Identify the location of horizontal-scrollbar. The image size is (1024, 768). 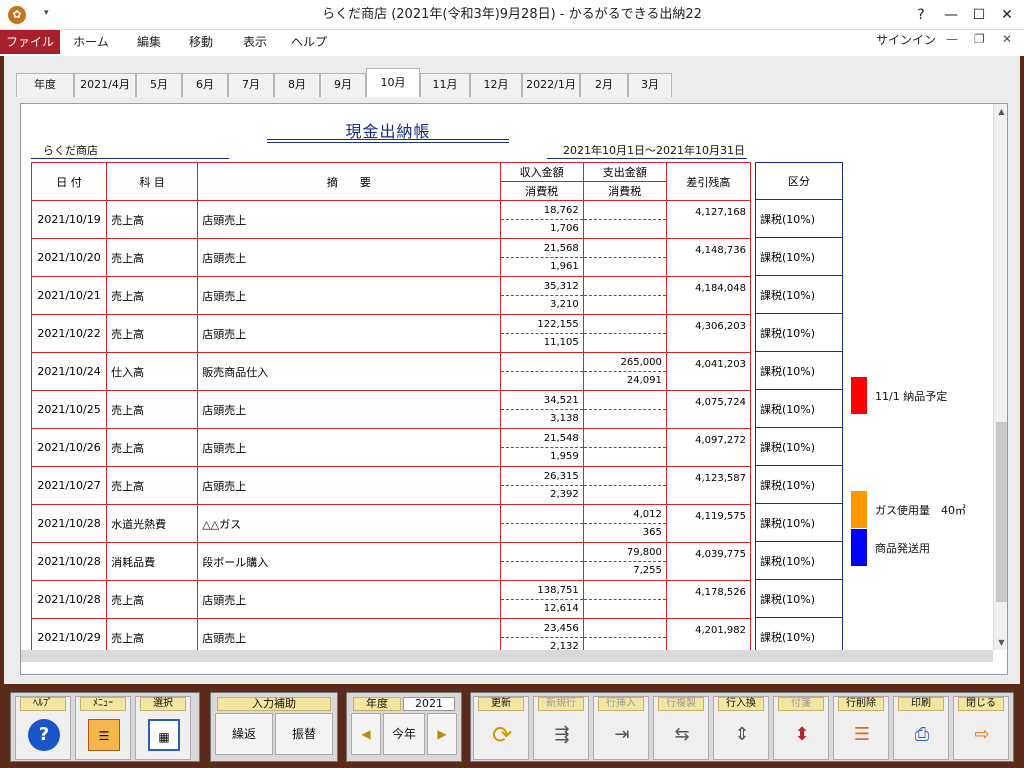
(507, 656).